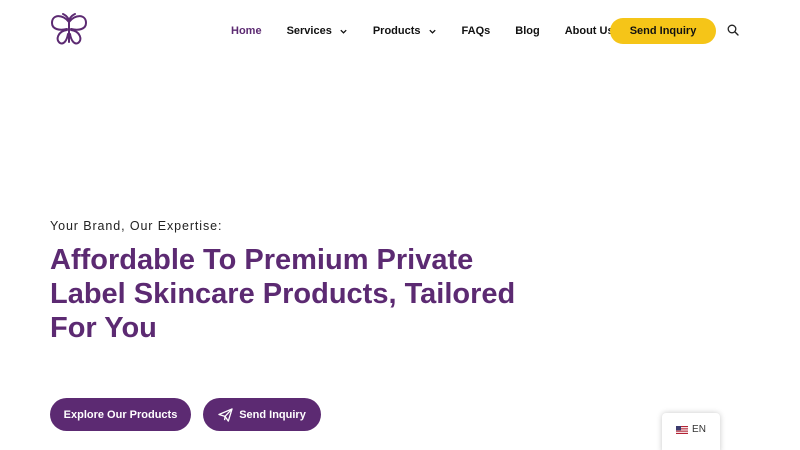 This screenshot has width=800, height=450. What do you see at coordinates (136, 226) in the screenshot?
I see `hero-kicker: Your Brand, Our Expertise:` at bounding box center [136, 226].